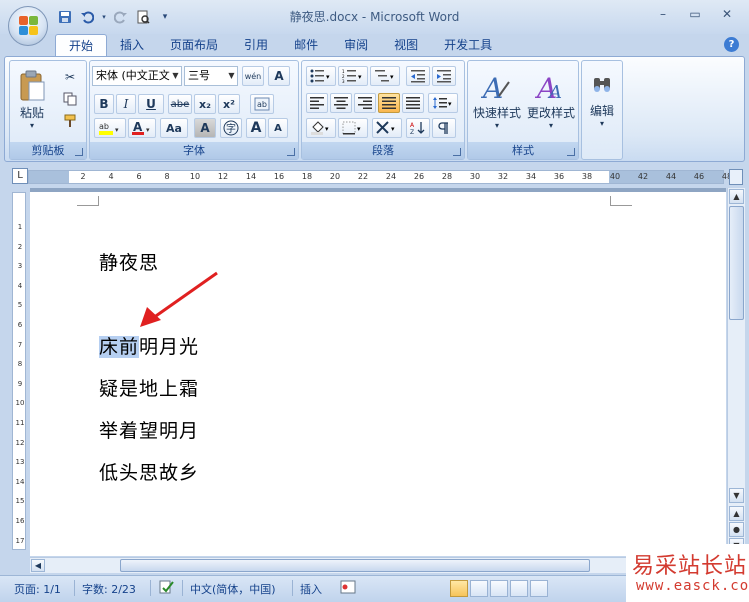  Describe the element at coordinates (133, 75) in the screenshot. I see `font-name-value: 宋体 (中文正文` at that location.